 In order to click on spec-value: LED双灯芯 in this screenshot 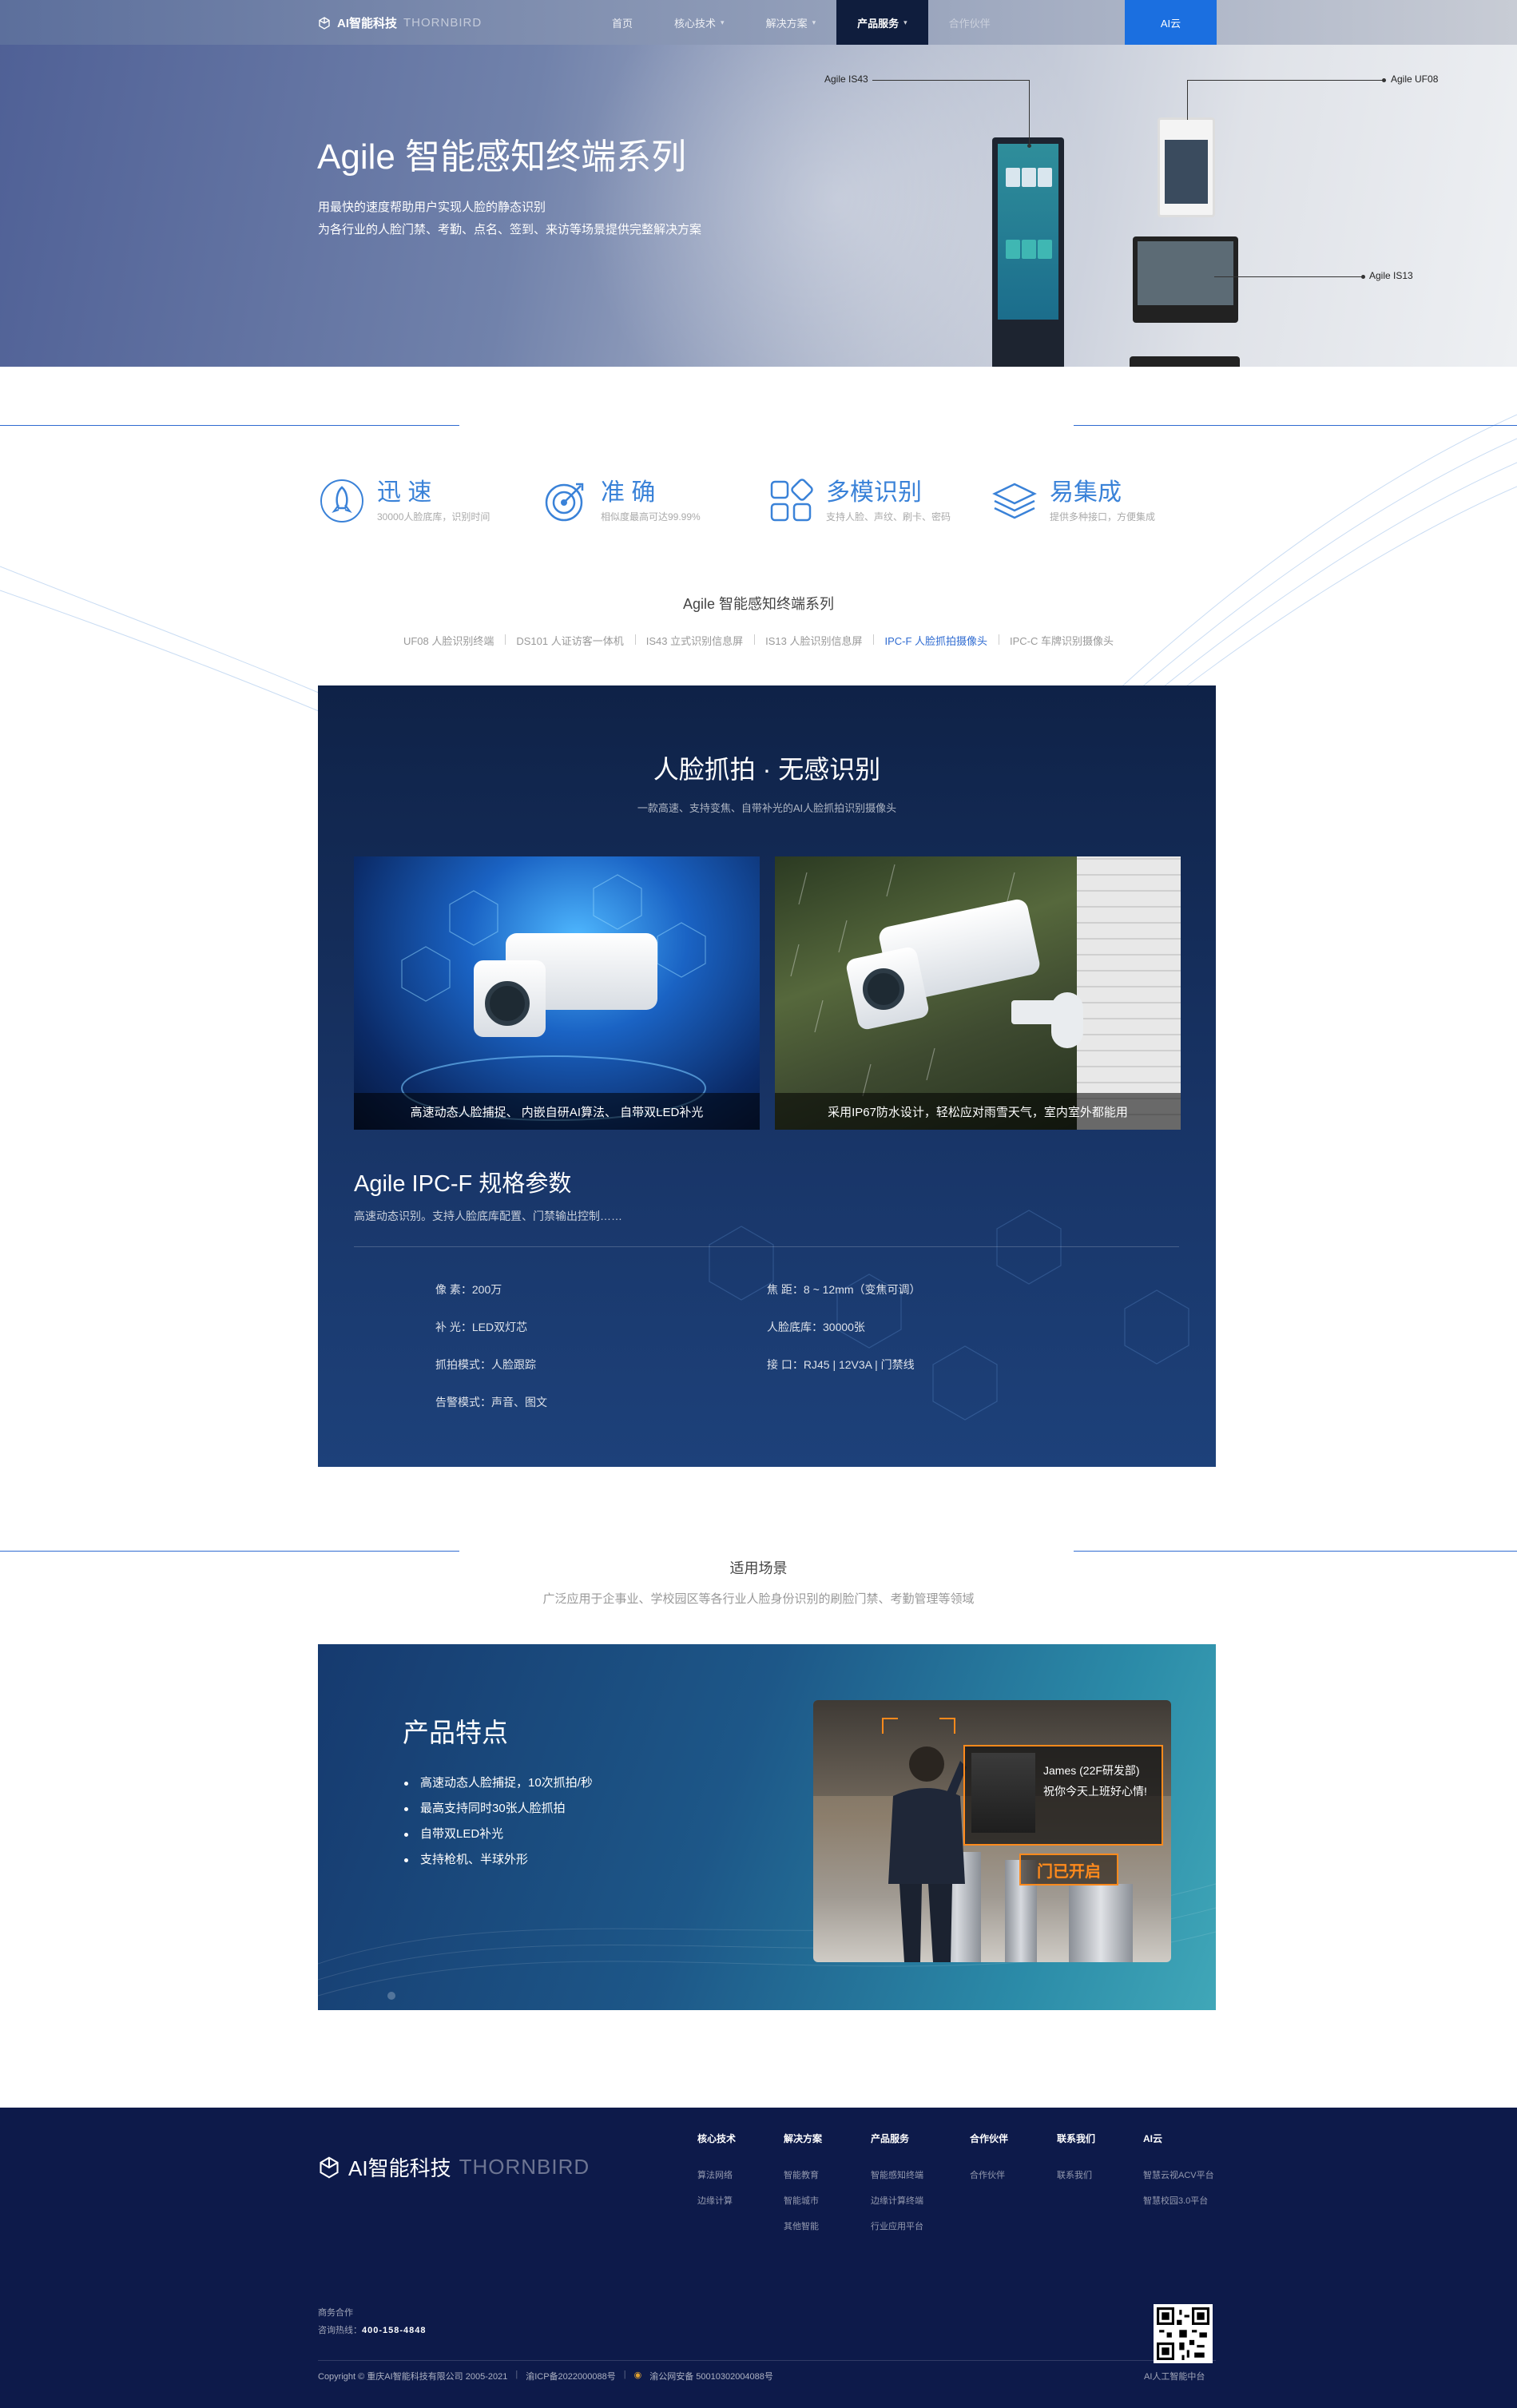, I will do `click(499, 1327)`.